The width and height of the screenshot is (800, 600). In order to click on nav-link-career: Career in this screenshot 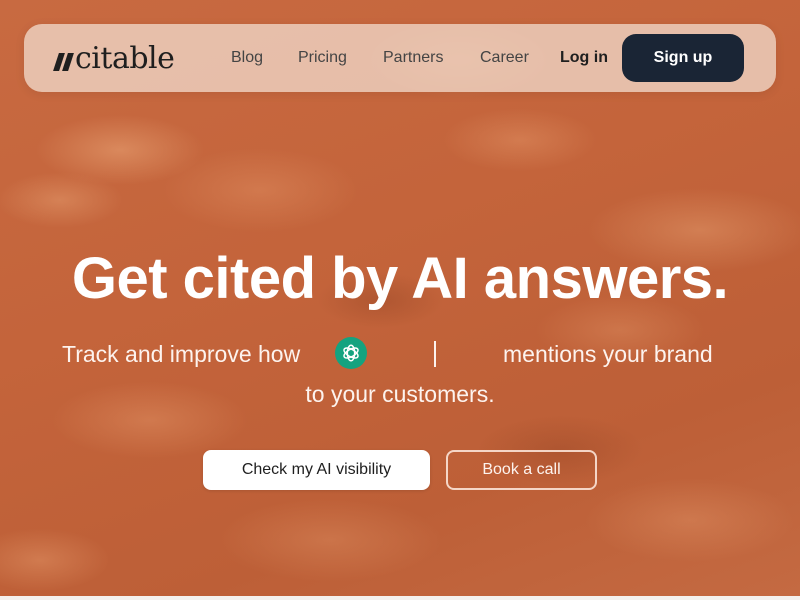, I will do `click(504, 58)`.